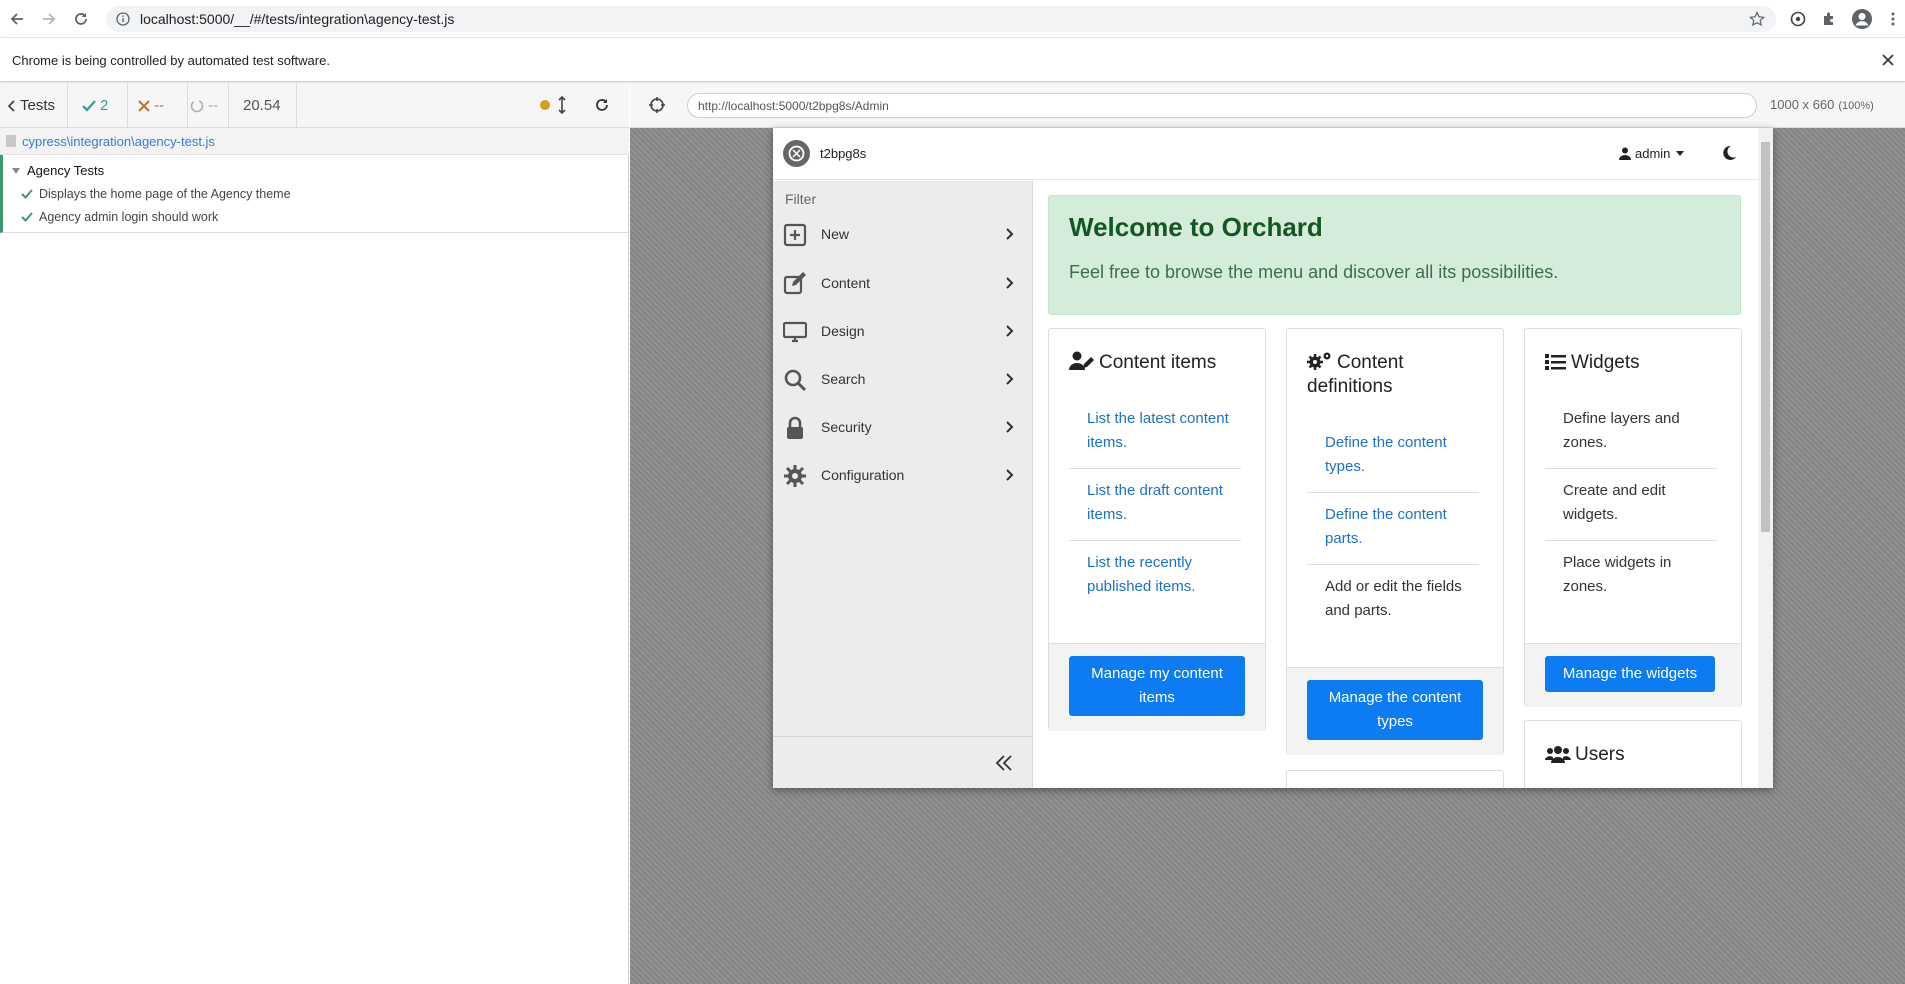 The image size is (1905, 984). I want to click on lock-icon, so click(795, 428).